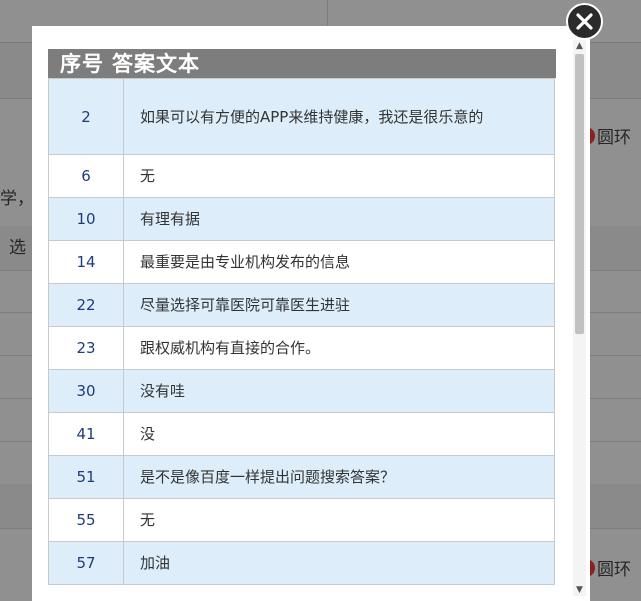 This screenshot has width=641, height=601. I want to click on table-row: 57 加油, so click(301, 563).